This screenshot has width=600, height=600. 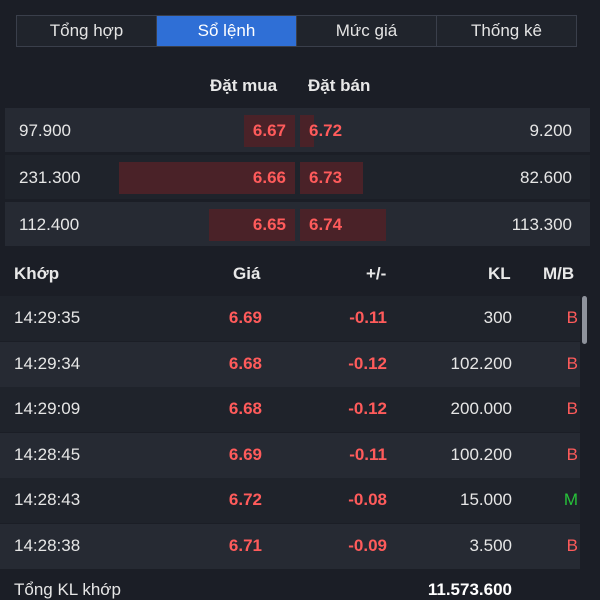 What do you see at coordinates (47, 408) in the screenshot?
I see `trade-time: 14:29:09` at bounding box center [47, 408].